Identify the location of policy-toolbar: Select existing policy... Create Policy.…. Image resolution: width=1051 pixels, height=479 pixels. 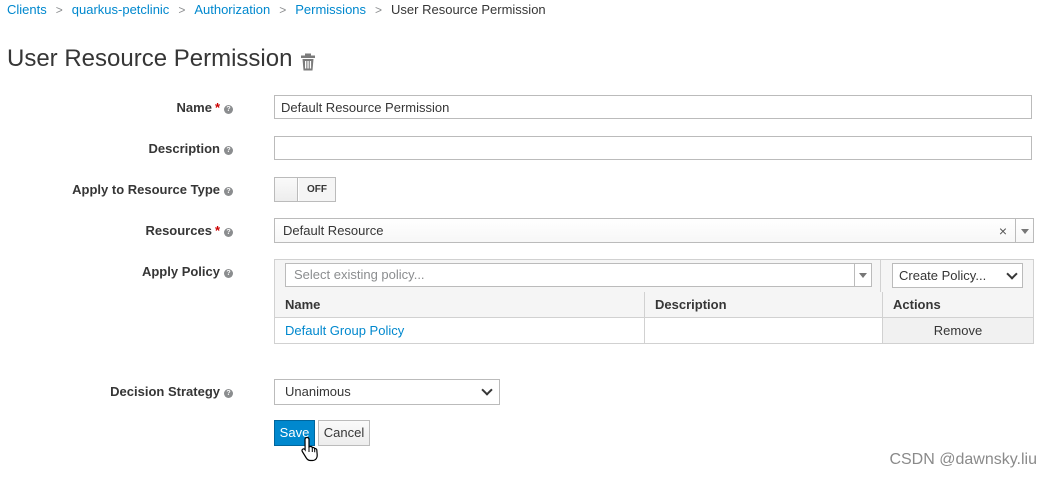
(654, 276).